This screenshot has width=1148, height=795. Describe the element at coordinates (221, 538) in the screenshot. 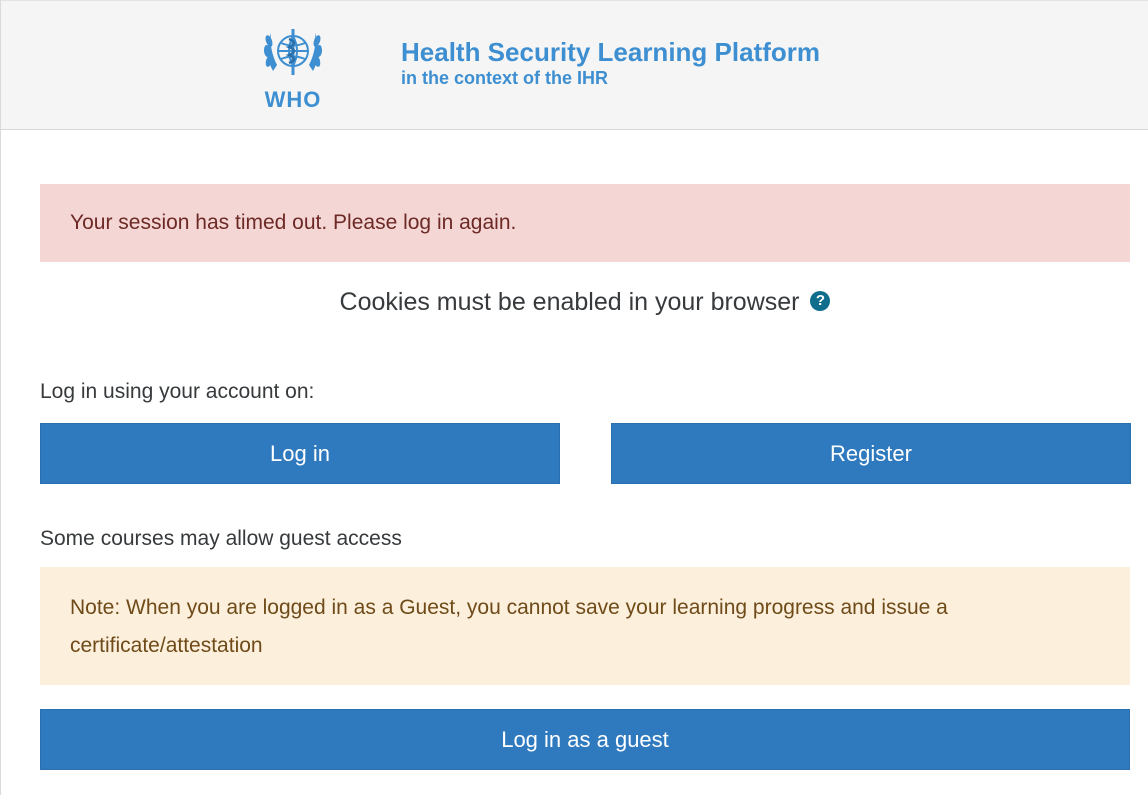

I see `guest-access-label: Some courses may allow guest access` at that location.